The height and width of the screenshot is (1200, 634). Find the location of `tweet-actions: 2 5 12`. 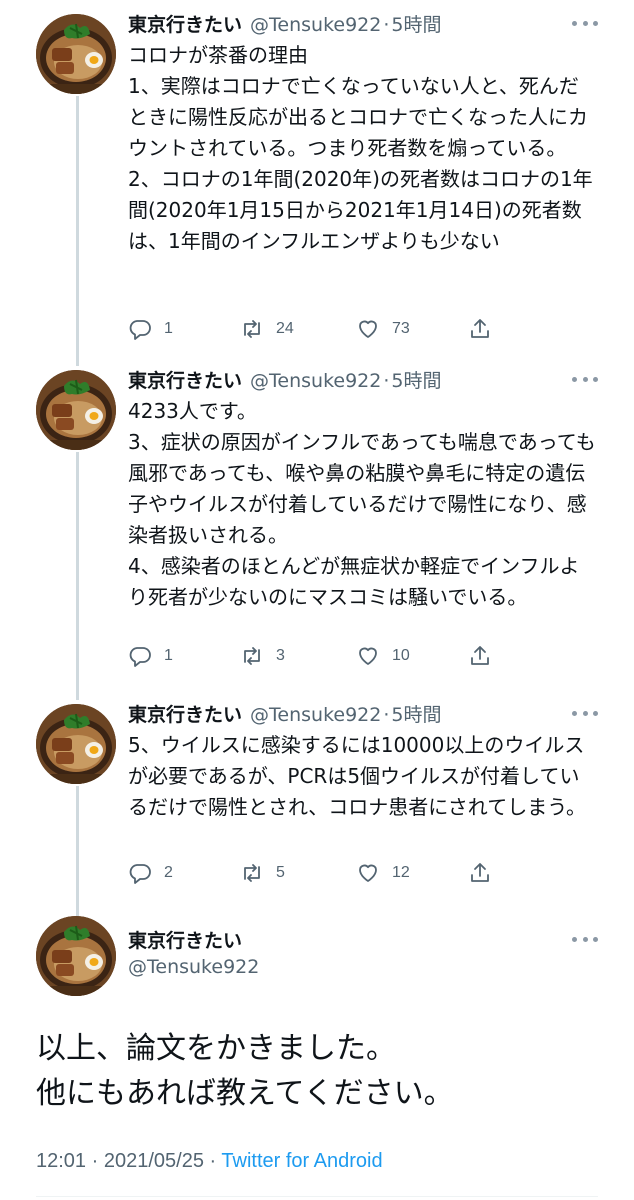

tweet-actions: 2 5 12 is located at coordinates (313, 873).